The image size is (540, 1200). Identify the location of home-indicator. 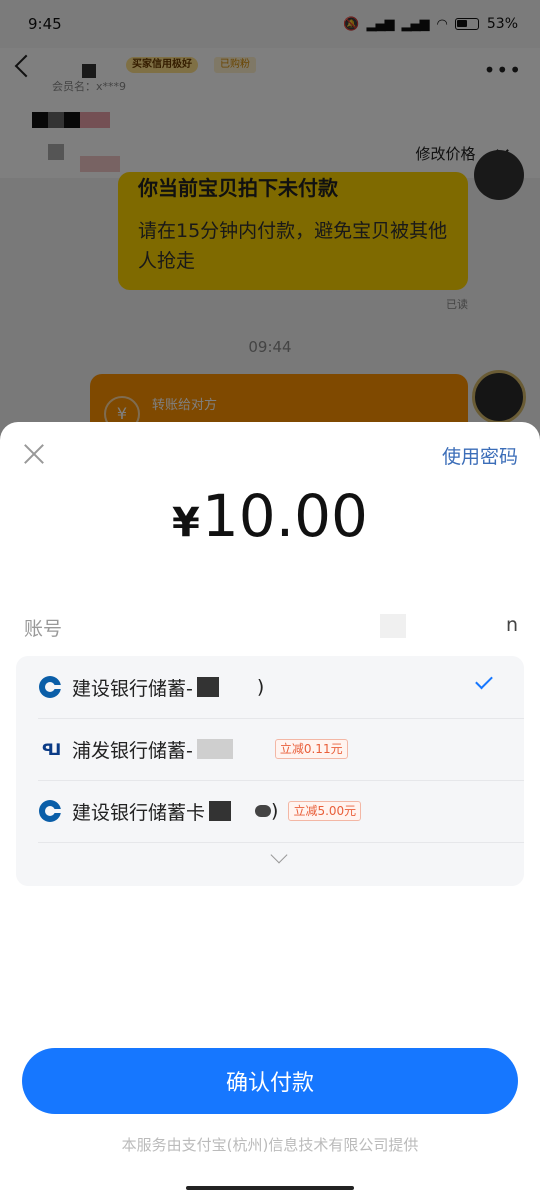
(270, 1188).